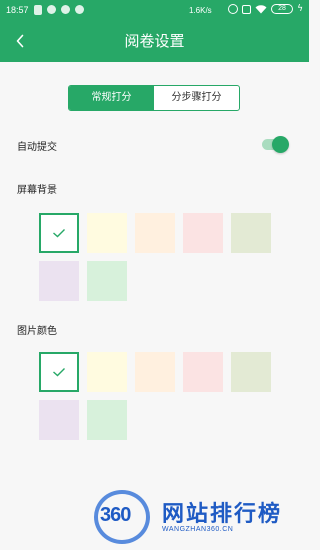 Image resolution: width=320 pixels, height=550 pixels. I want to click on system-icons: 28 ϟ, so click(265, 9).